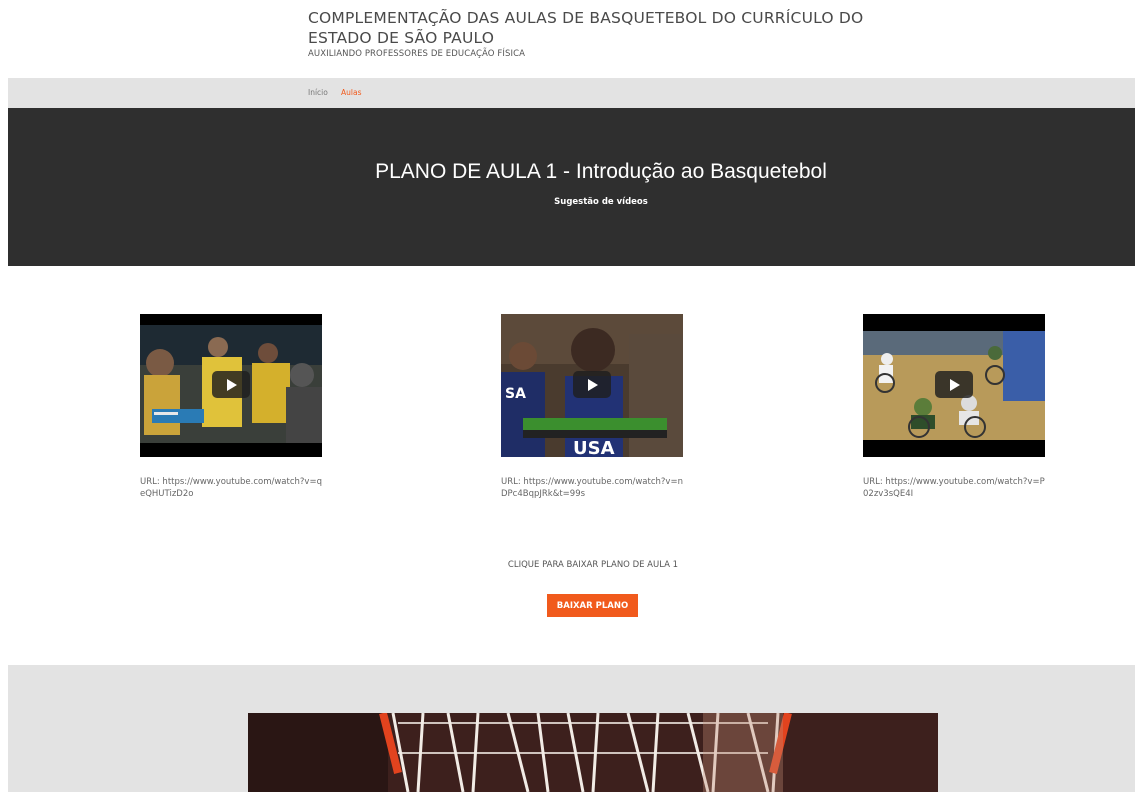 The image size is (1135, 792). What do you see at coordinates (318, 92) in the screenshot?
I see `nav-item-inicio: Início` at bounding box center [318, 92].